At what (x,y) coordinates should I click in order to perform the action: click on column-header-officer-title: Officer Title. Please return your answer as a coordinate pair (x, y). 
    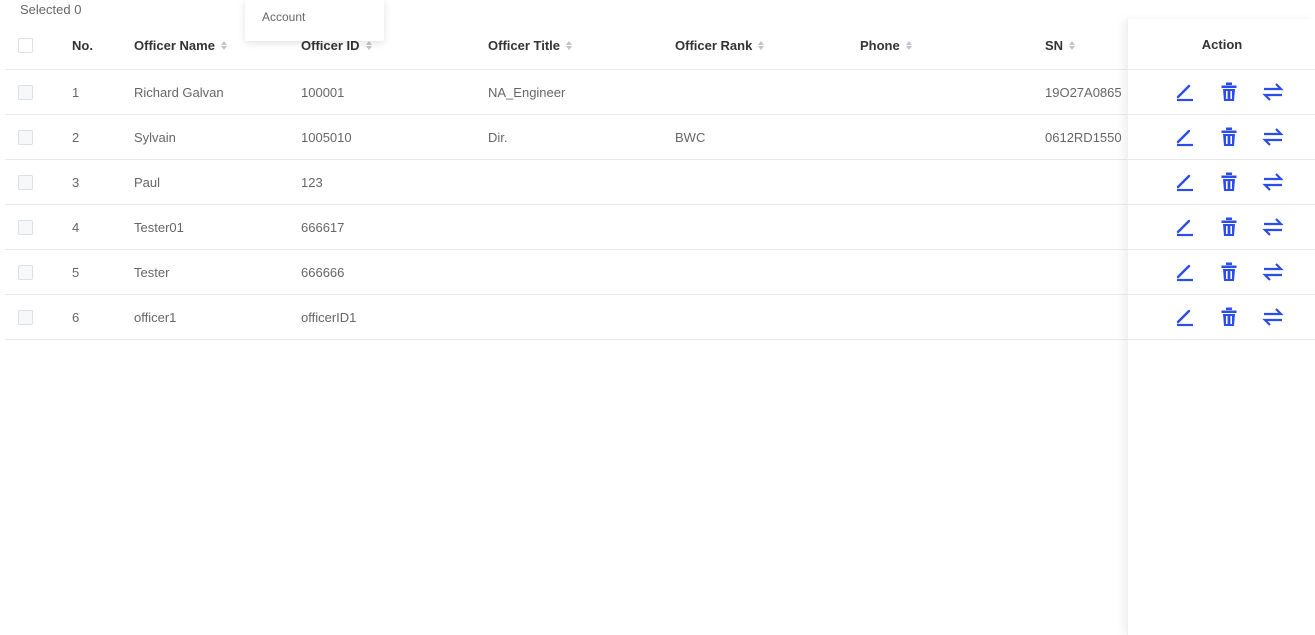
    Looking at the image, I should click on (530, 45).